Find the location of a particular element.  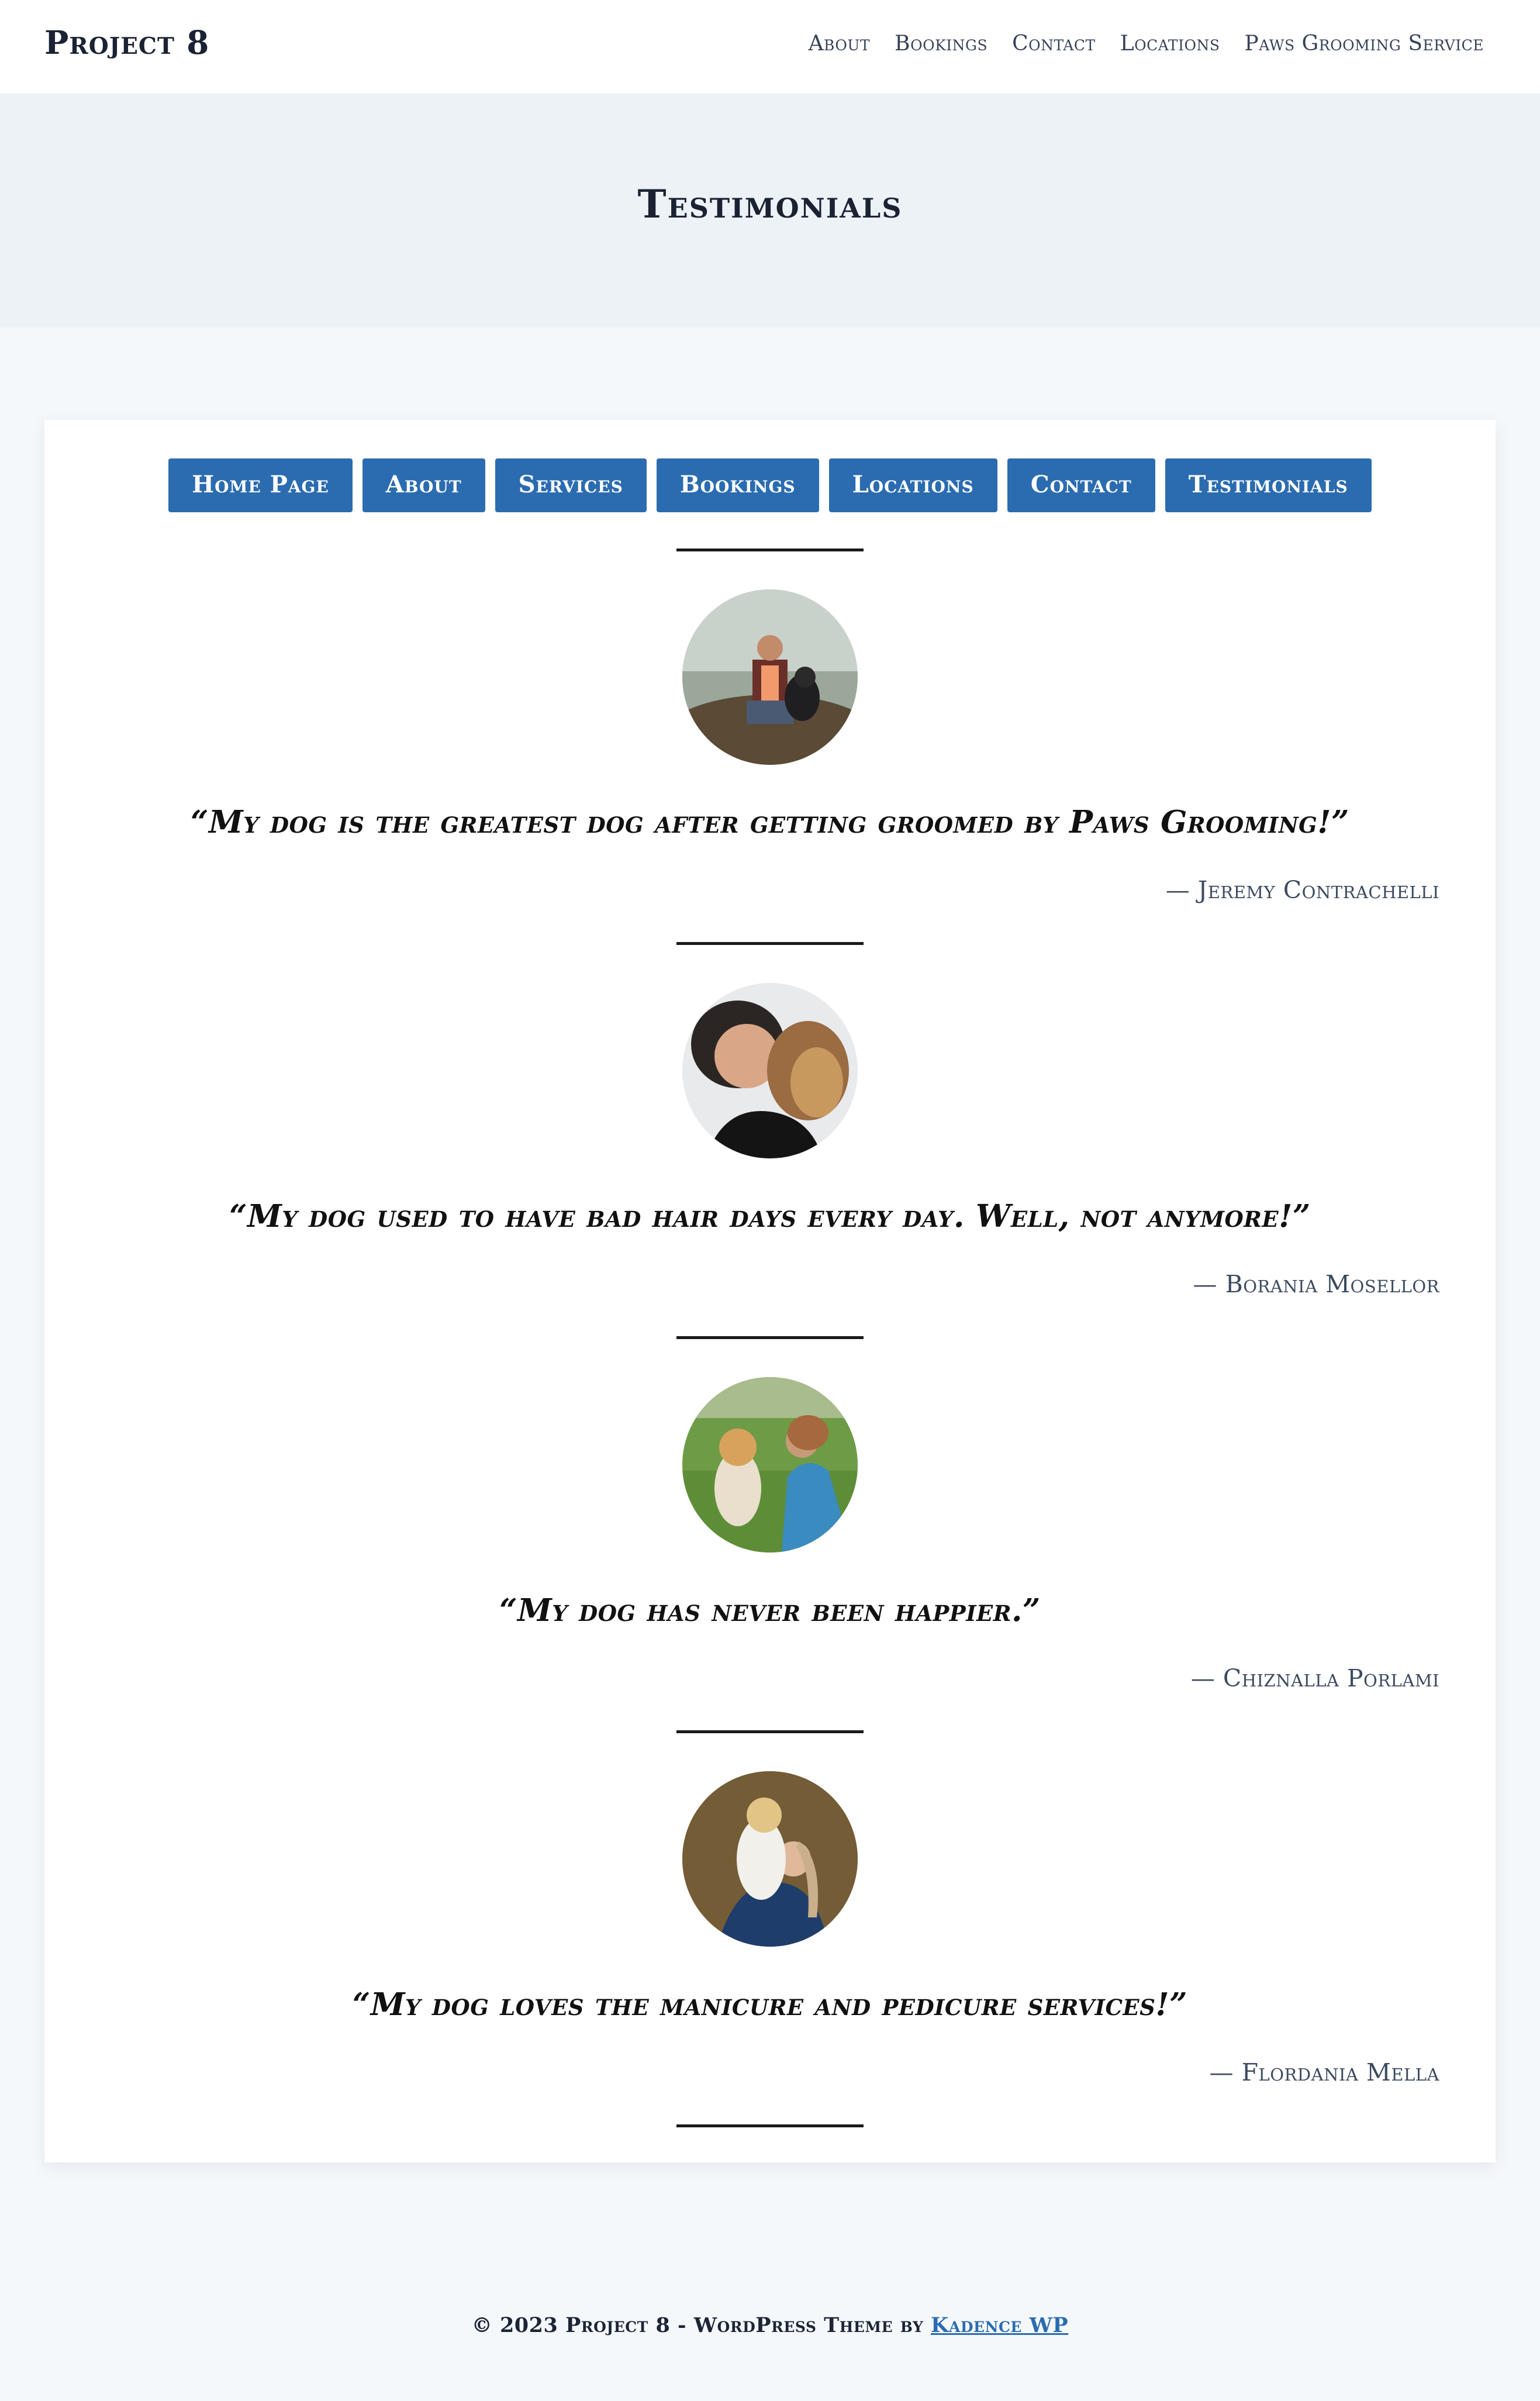

testimonial-author: — Flordania Mella is located at coordinates (1324, 2072).